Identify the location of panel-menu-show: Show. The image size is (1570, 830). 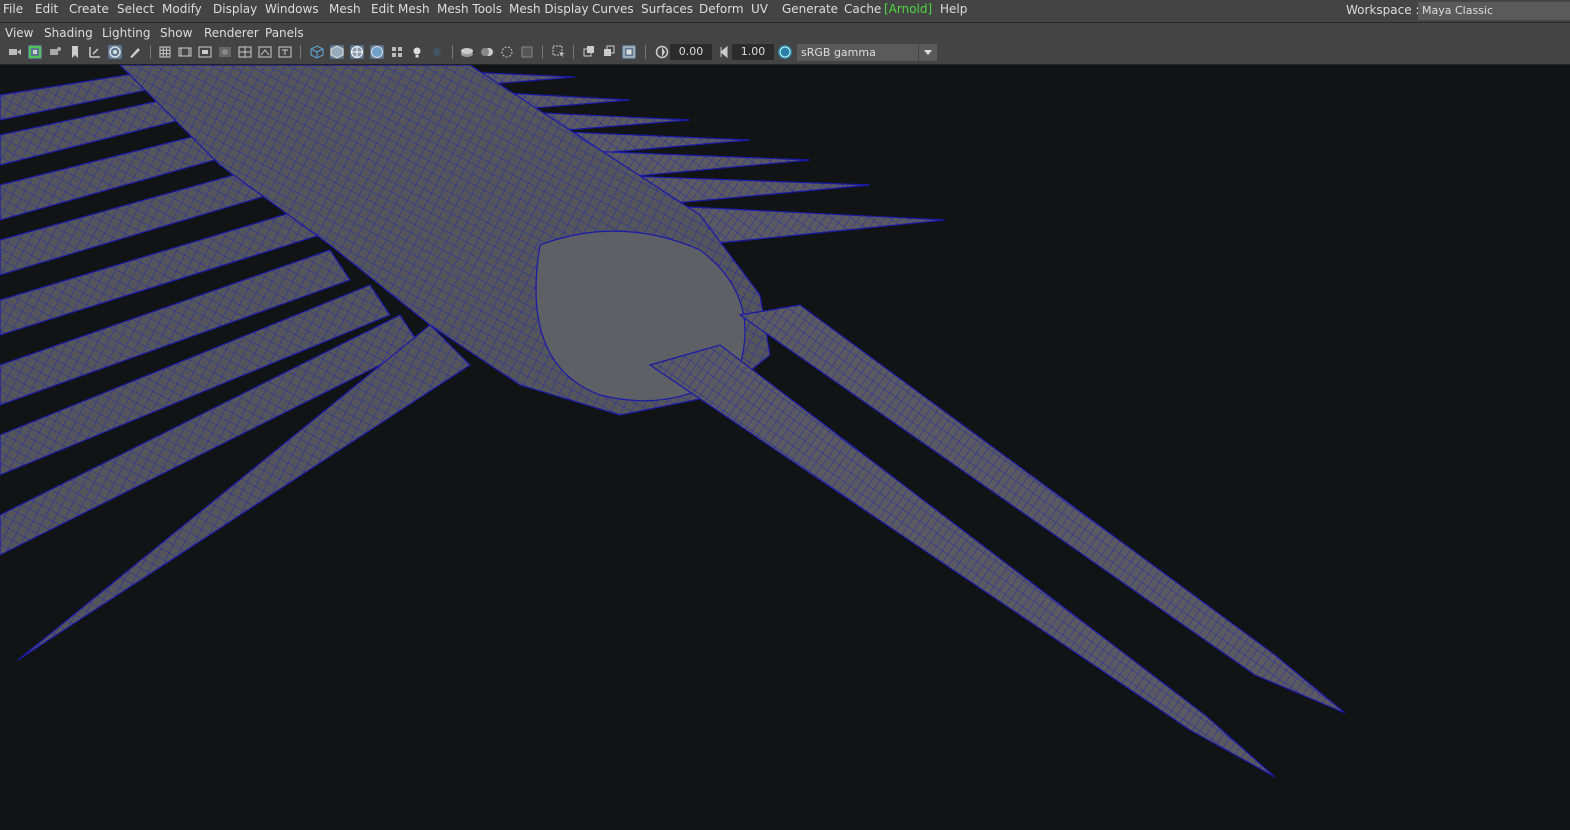
(176, 33).